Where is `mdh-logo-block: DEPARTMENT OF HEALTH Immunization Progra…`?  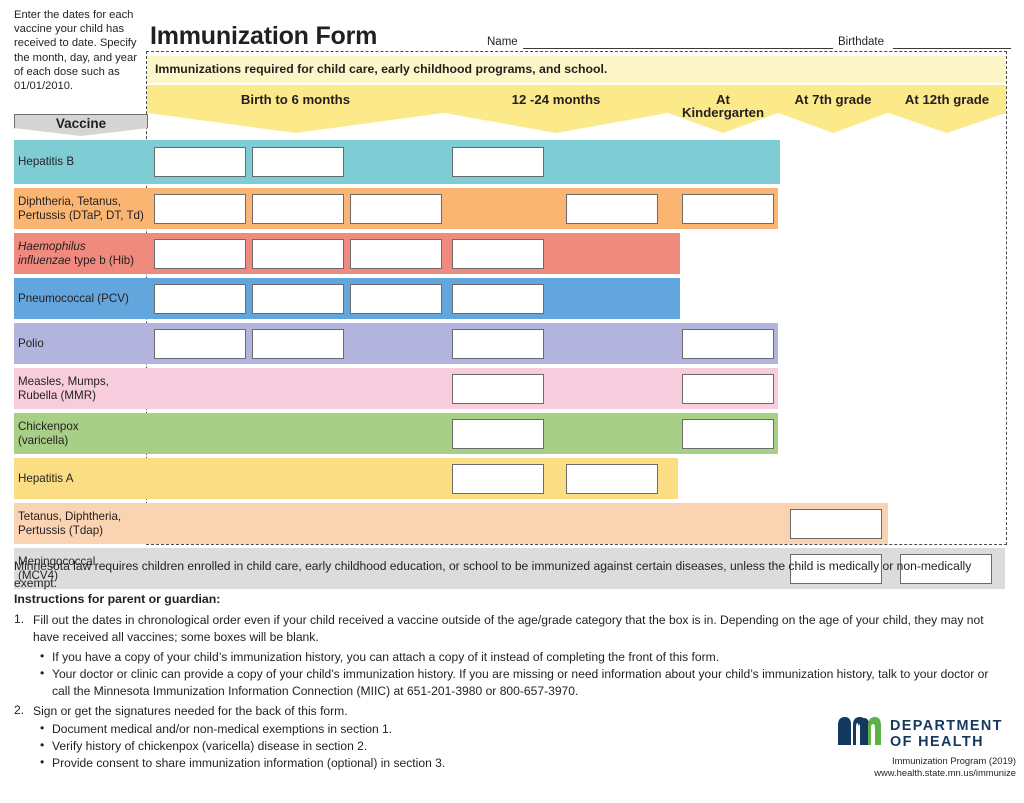 mdh-logo-block: DEPARTMENT OF HEALTH Immunization Progra… is located at coordinates (927, 747).